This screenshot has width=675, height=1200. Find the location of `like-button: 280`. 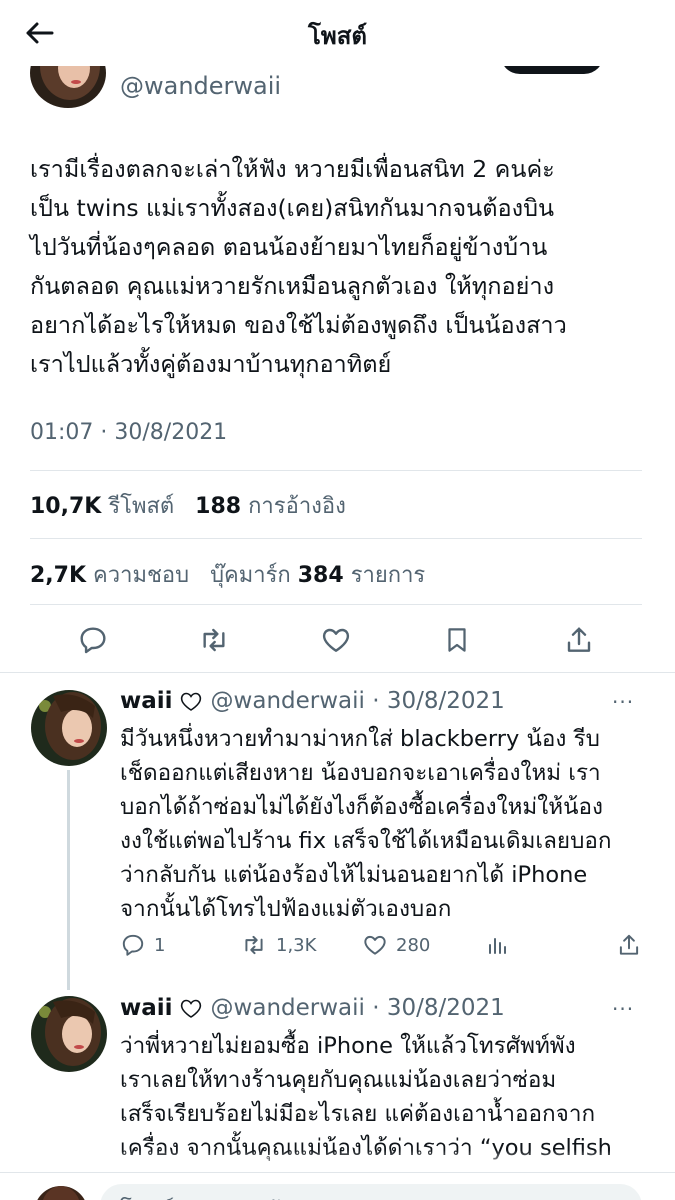

like-button: 280 is located at coordinates (396, 945).